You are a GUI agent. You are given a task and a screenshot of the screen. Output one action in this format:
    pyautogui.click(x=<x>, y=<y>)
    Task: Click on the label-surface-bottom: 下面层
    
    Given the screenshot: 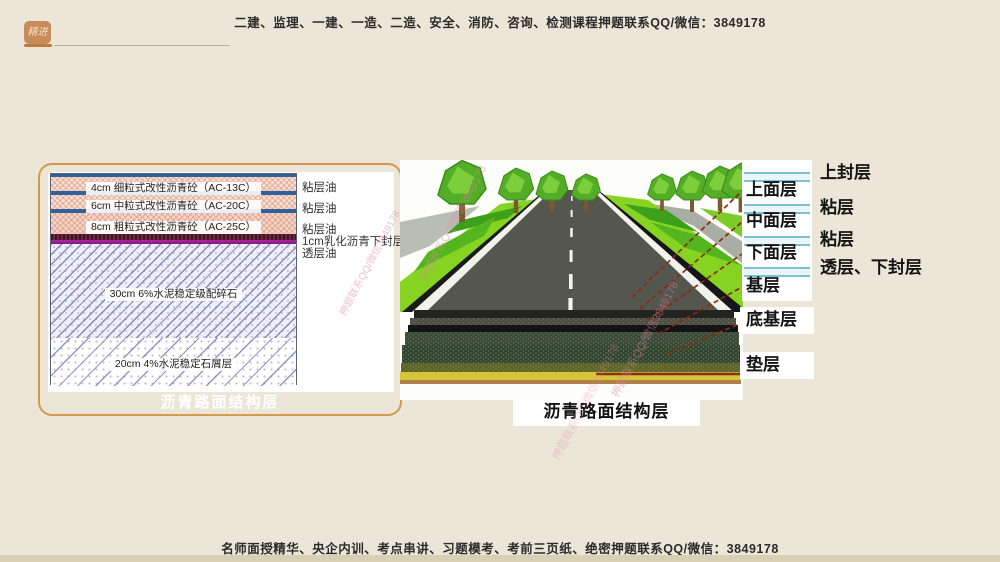 What is the action you would take?
    pyautogui.click(x=771, y=252)
    